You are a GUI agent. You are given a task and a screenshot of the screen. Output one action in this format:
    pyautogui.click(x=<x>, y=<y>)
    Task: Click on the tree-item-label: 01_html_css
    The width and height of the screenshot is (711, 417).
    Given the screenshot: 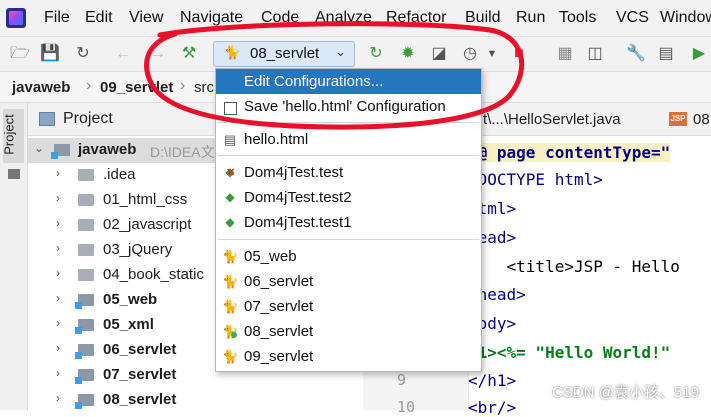 What is the action you would take?
    pyautogui.click(x=145, y=199)
    